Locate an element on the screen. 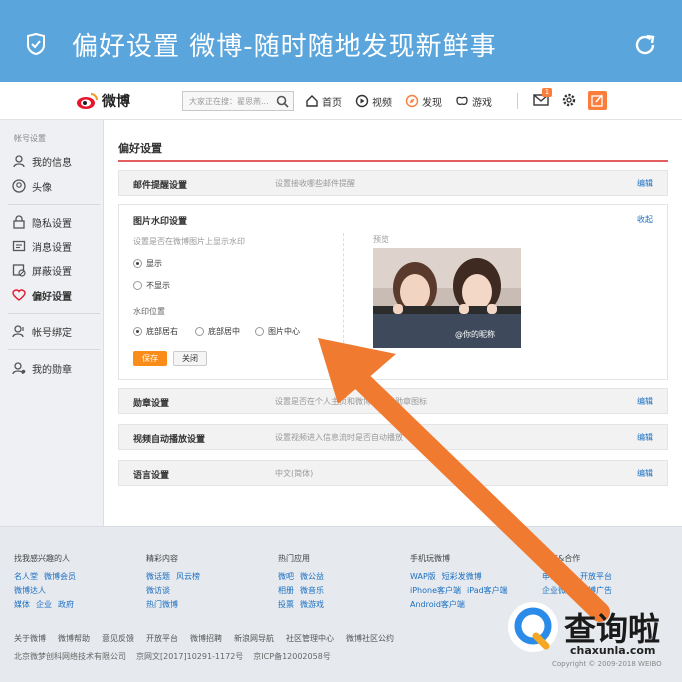  sidebar-item-my-info: 我的信息 is located at coordinates (58, 161).